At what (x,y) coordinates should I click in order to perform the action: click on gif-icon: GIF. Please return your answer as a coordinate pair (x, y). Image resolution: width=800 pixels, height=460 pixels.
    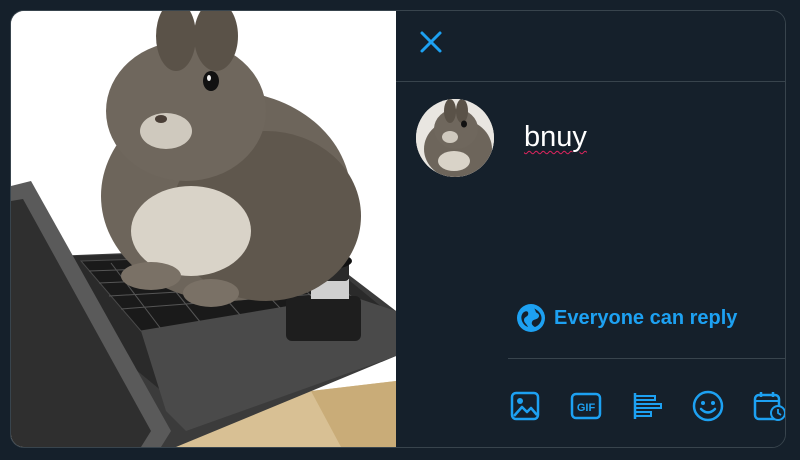
    Looking at the image, I should click on (586, 406).